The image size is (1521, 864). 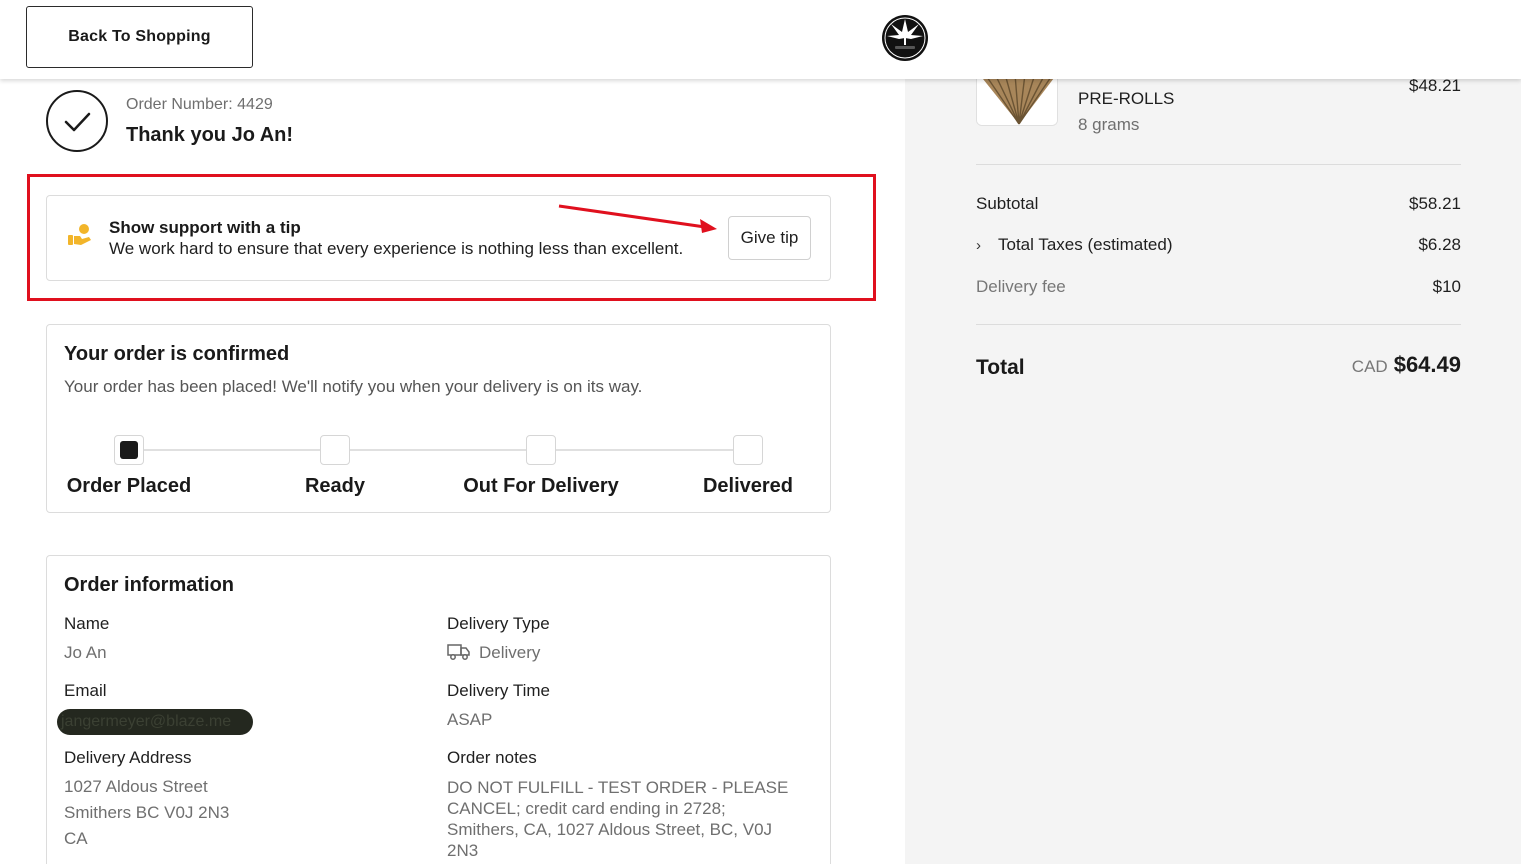 What do you see at coordinates (905, 38) in the screenshot?
I see `cannabis-leaf-logo-icon` at bounding box center [905, 38].